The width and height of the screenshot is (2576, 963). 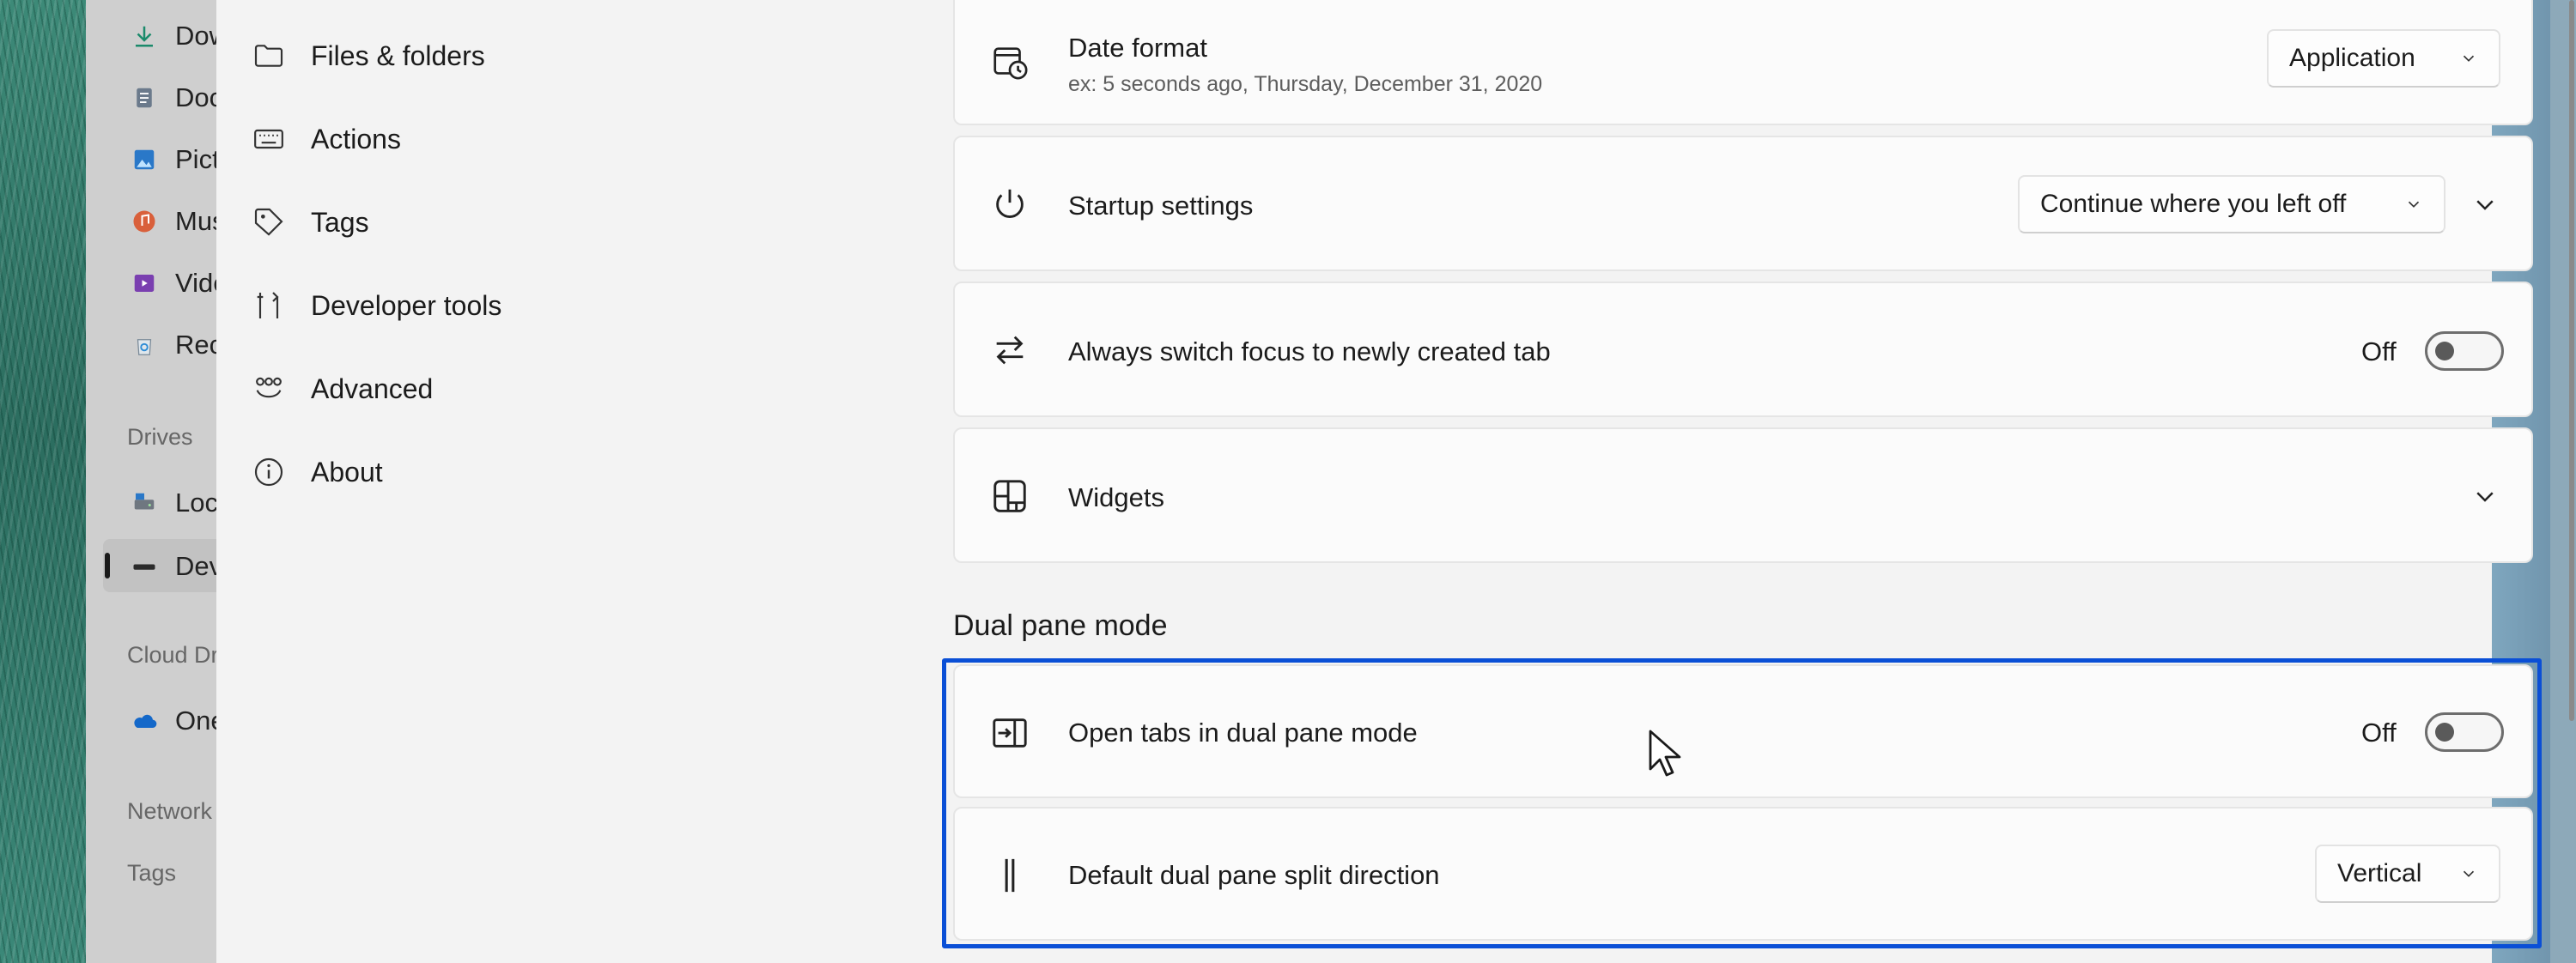 I want to click on download-icon, so click(x=144, y=36).